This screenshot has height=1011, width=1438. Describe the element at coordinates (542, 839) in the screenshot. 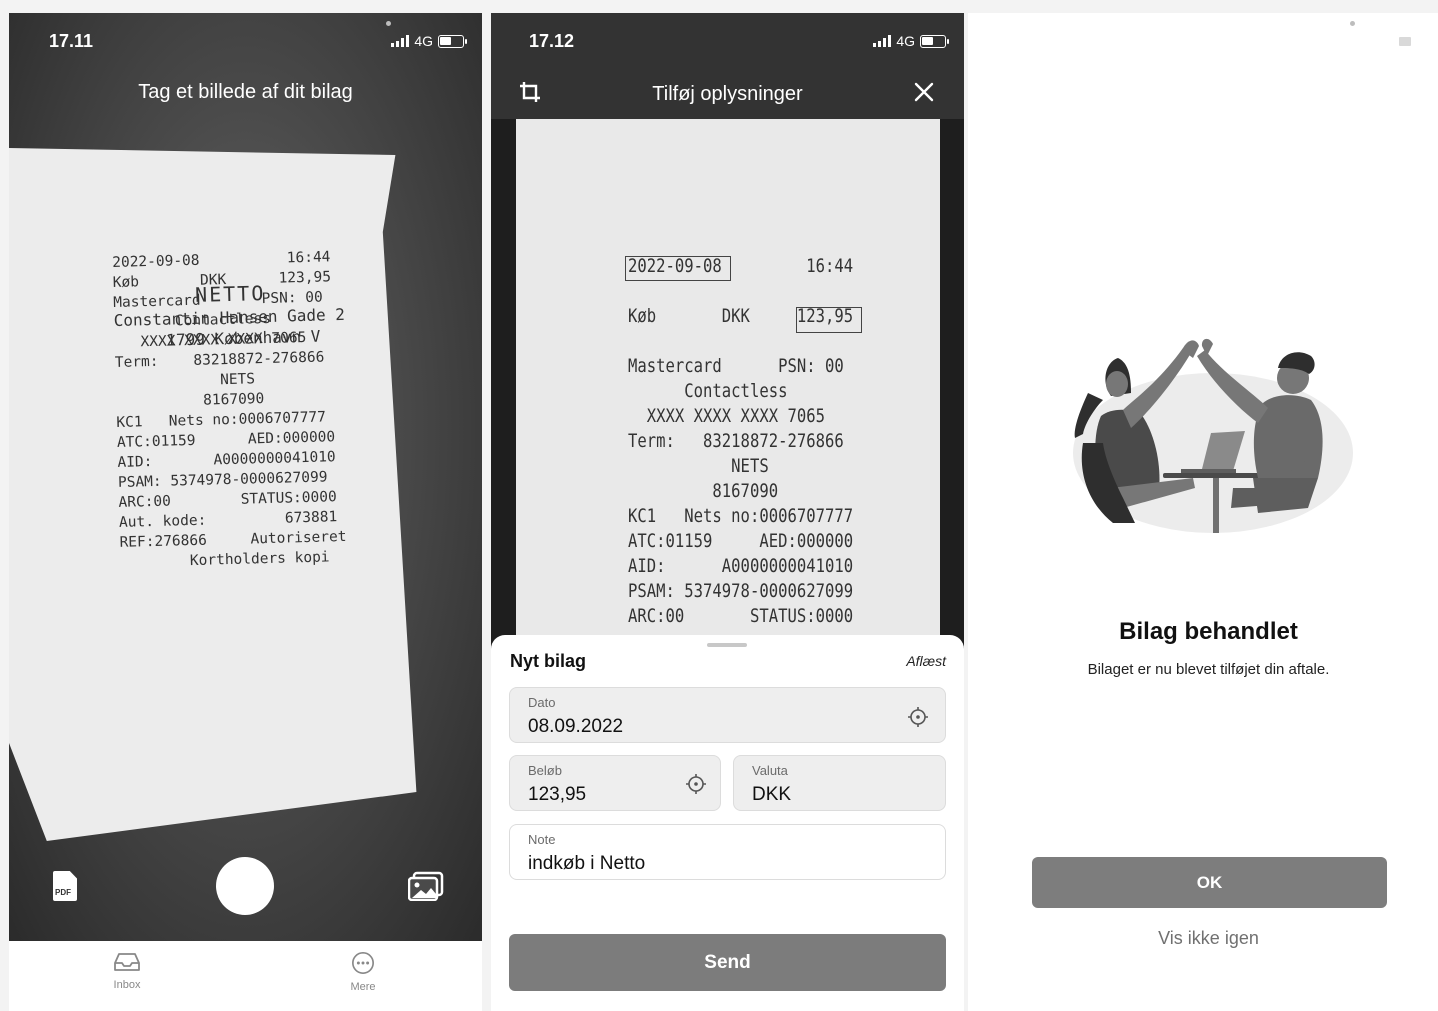

I see `note-label: Note` at that location.